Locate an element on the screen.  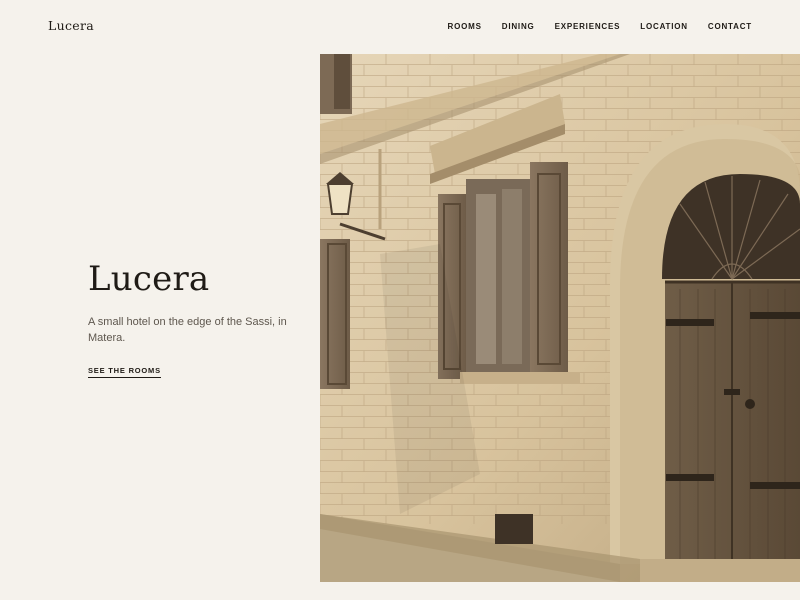
nav-experiences: EXPERIENCES is located at coordinates (588, 26).